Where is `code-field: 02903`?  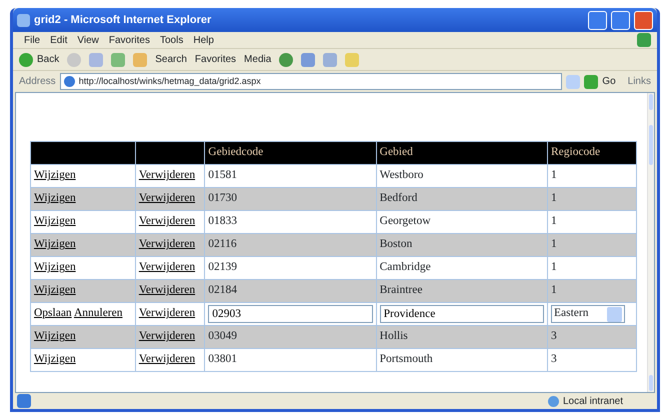
code-field: 02903 is located at coordinates (290, 313).